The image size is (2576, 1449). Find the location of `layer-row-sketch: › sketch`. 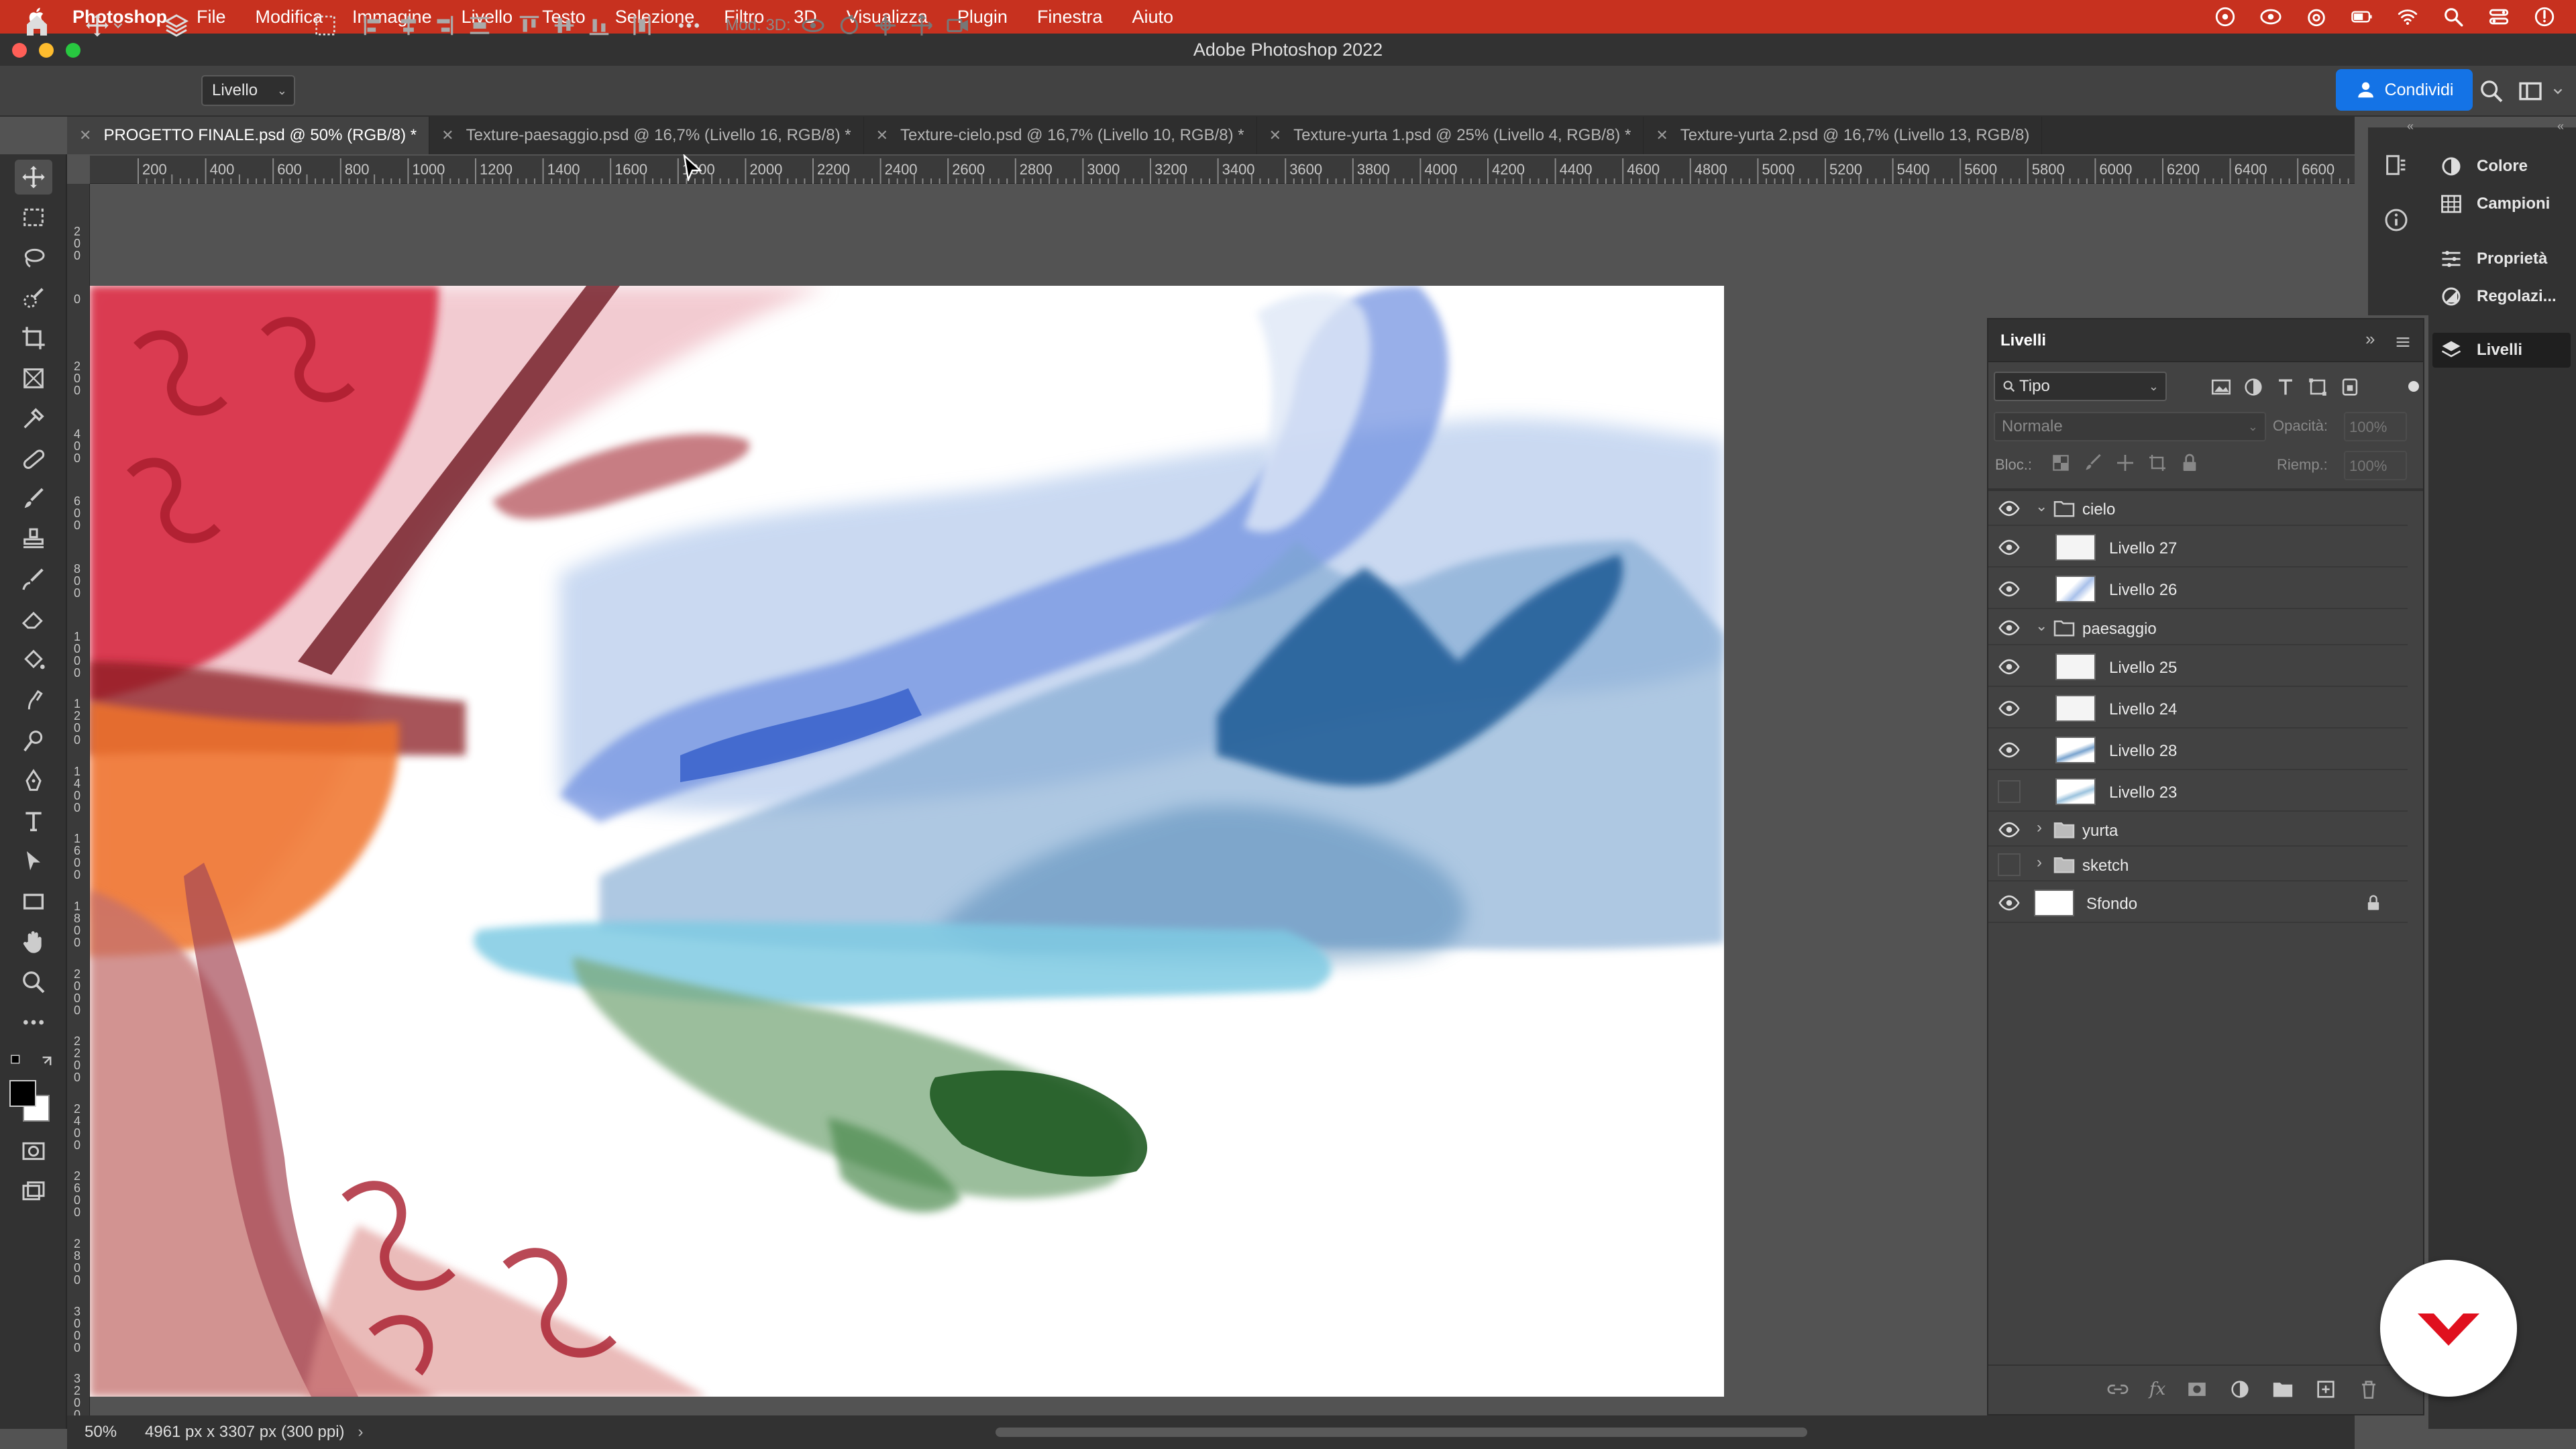

layer-row-sketch: › sketch is located at coordinates (2198, 864).